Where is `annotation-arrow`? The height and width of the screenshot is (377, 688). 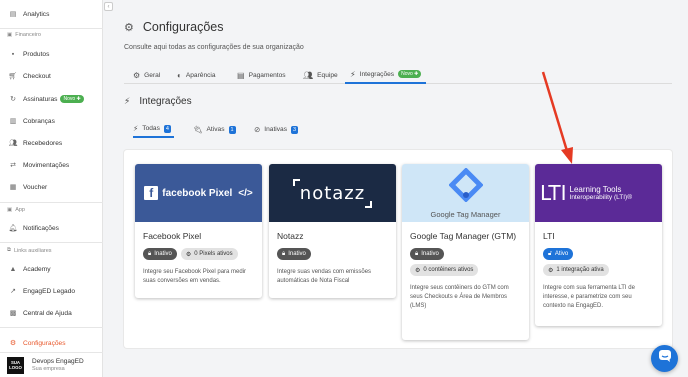
annotation-arrow is located at coordinates (557, 117).